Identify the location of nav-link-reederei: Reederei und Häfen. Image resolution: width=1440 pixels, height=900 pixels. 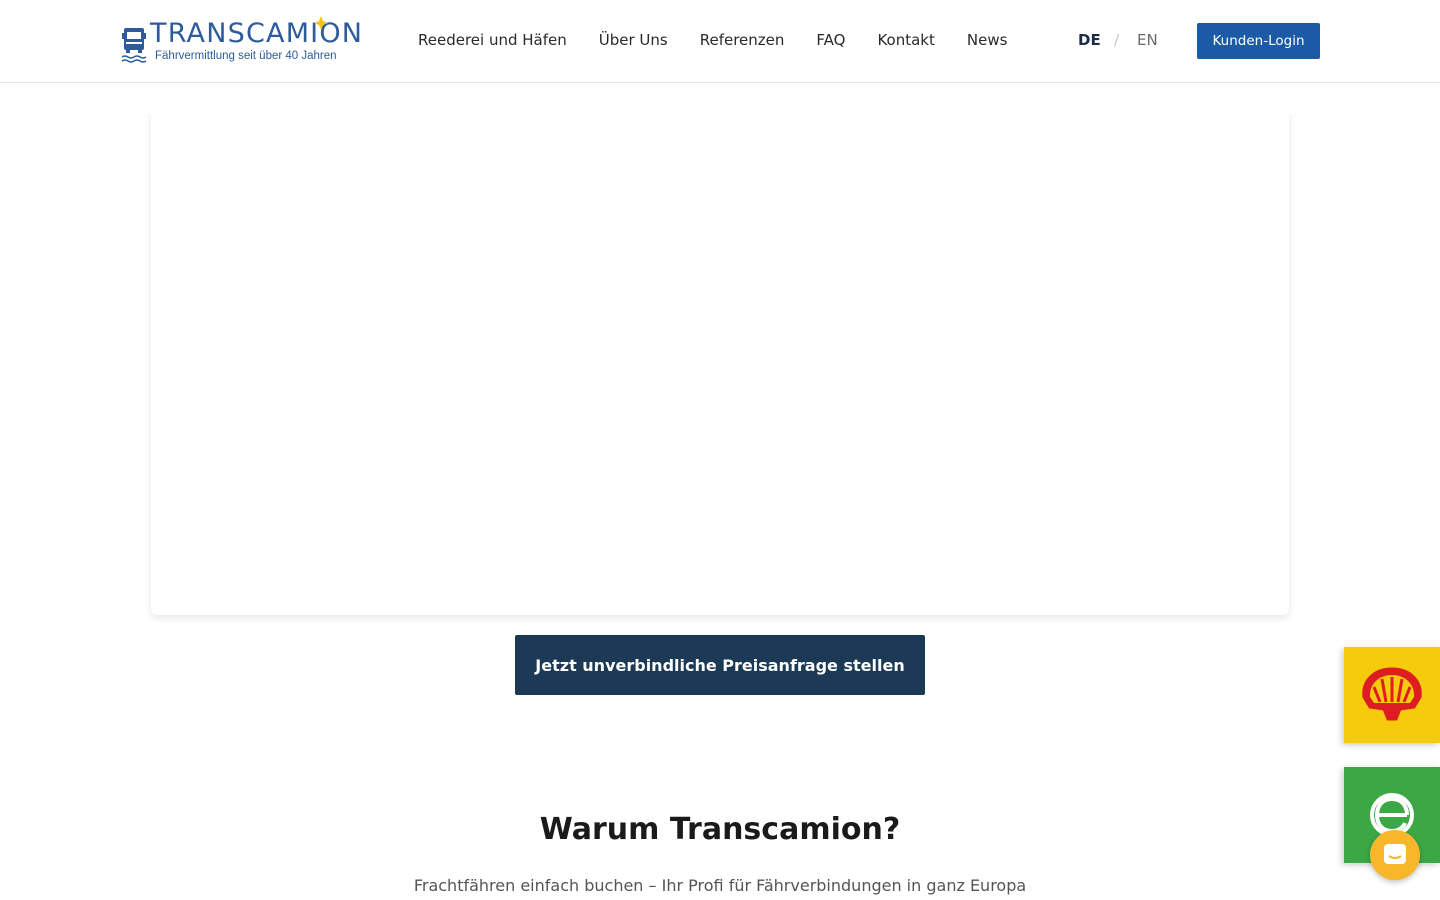
(492, 40).